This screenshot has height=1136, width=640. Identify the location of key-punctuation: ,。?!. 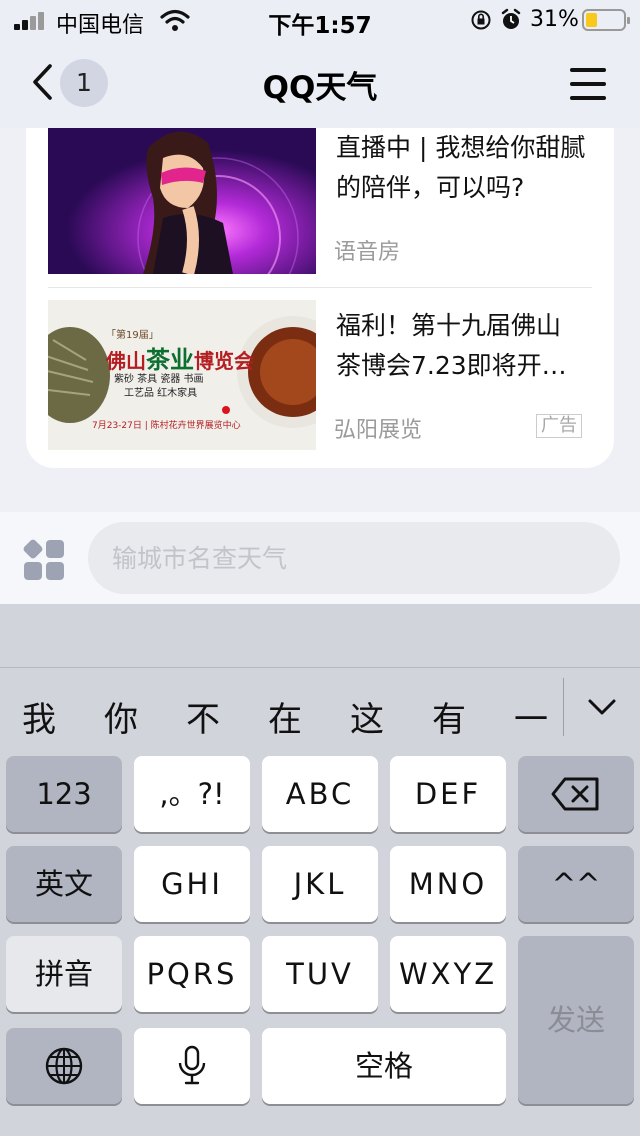
(192, 794).